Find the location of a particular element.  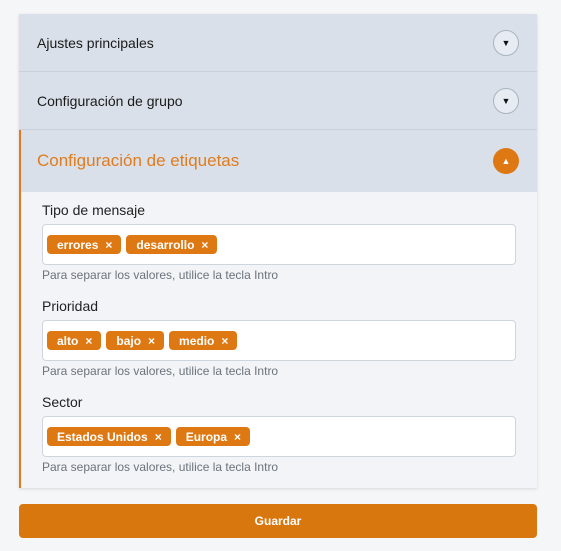

tag: errores × is located at coordinates (84, 244).